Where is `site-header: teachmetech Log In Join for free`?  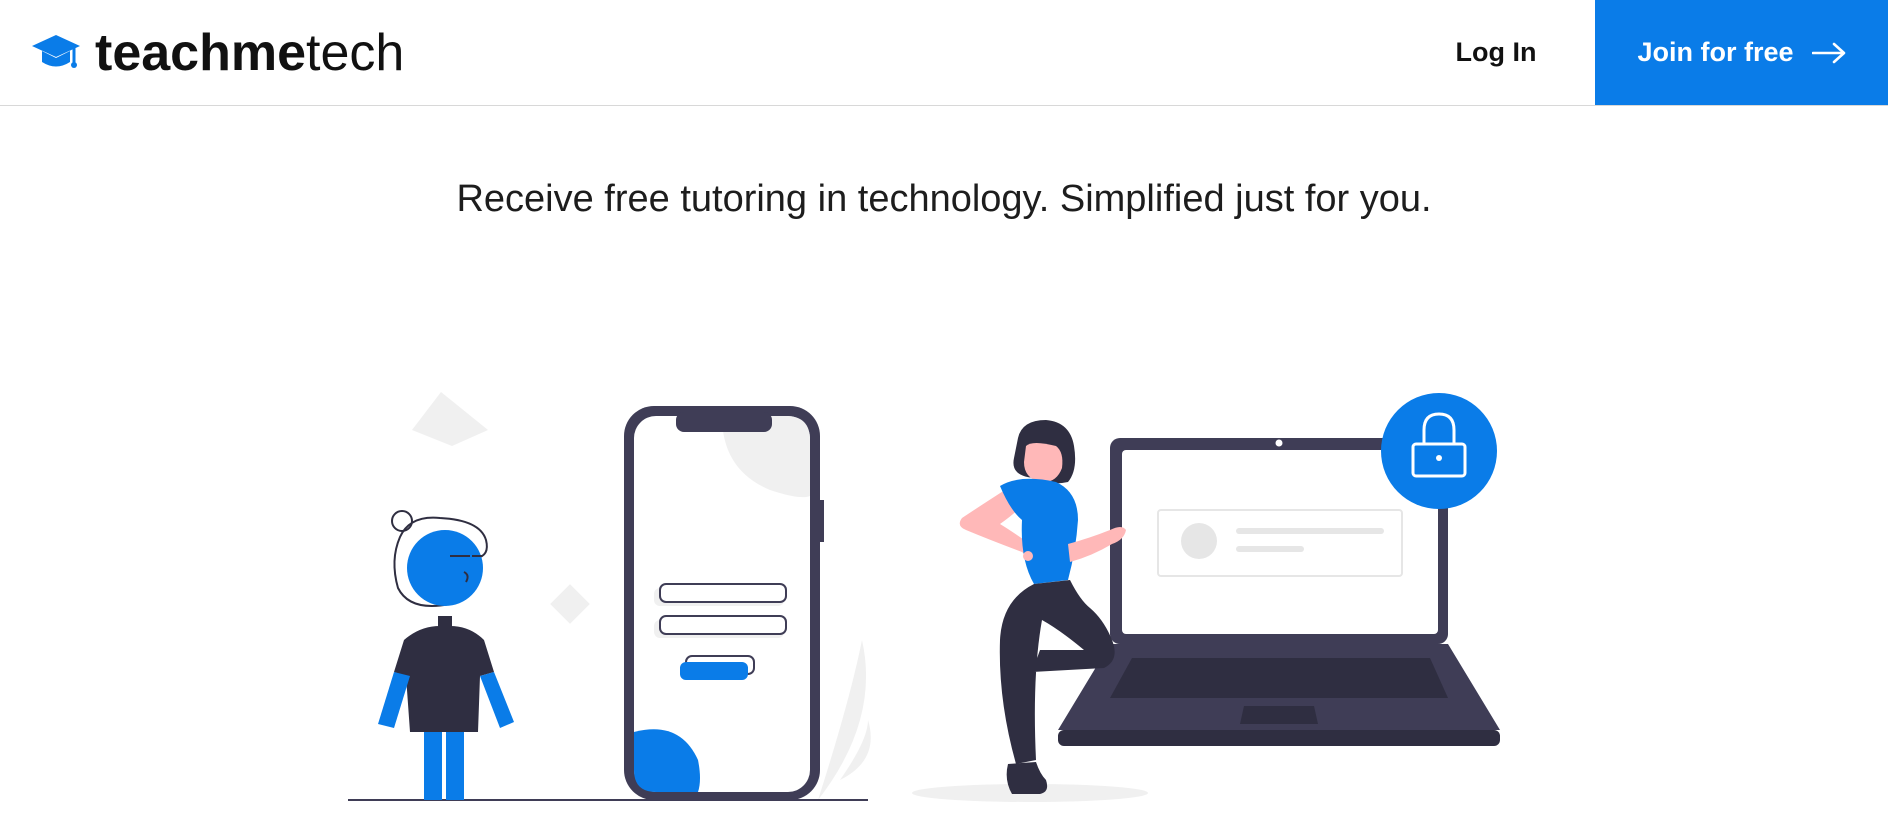
site-header: teachmetech Log In Join for free is located at coordinates (944, 53).